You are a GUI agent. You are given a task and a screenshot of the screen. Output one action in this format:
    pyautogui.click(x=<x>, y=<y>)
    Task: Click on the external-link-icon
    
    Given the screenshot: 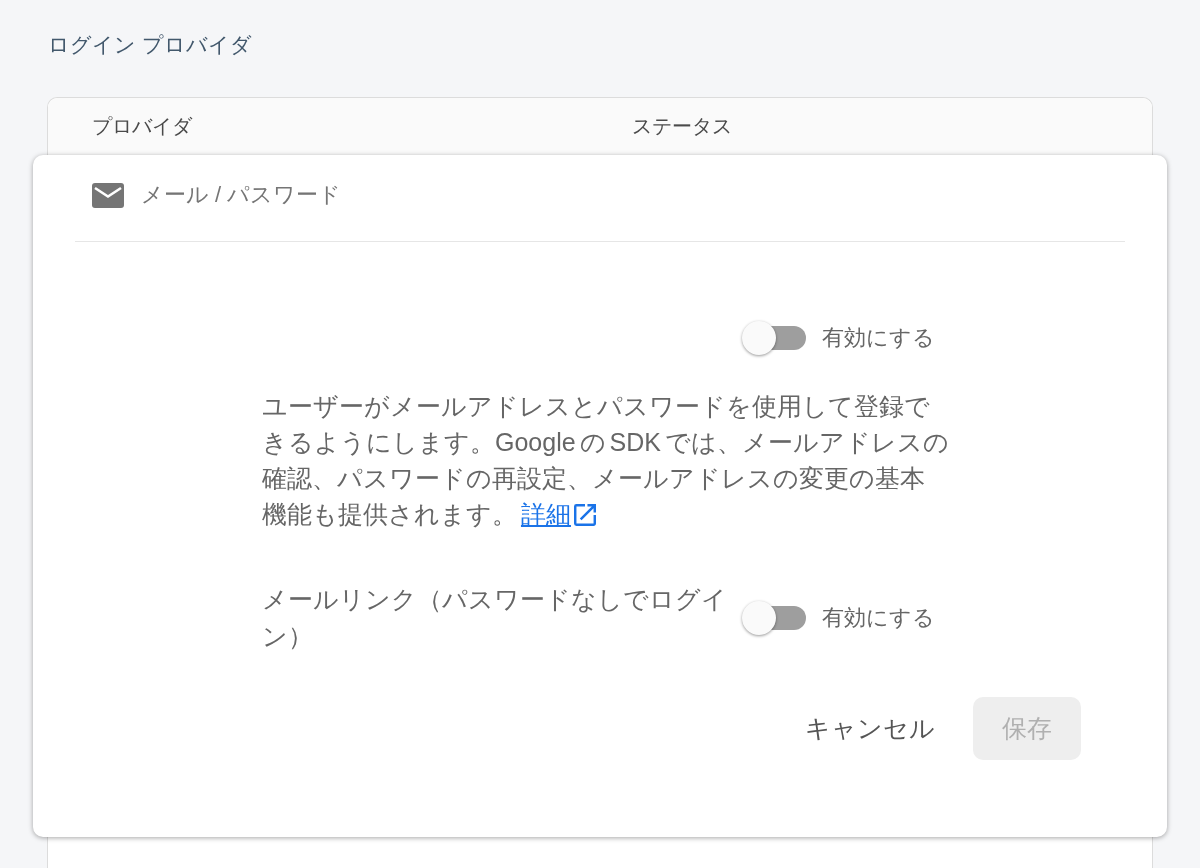 What is the action you would take?
    pyautogui.click(x=584, y=515)
    